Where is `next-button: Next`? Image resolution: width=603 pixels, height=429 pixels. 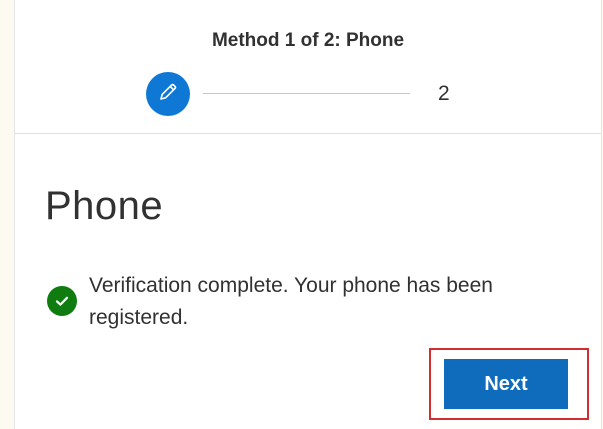 next-button: Next is located at coordinates (506, 384).